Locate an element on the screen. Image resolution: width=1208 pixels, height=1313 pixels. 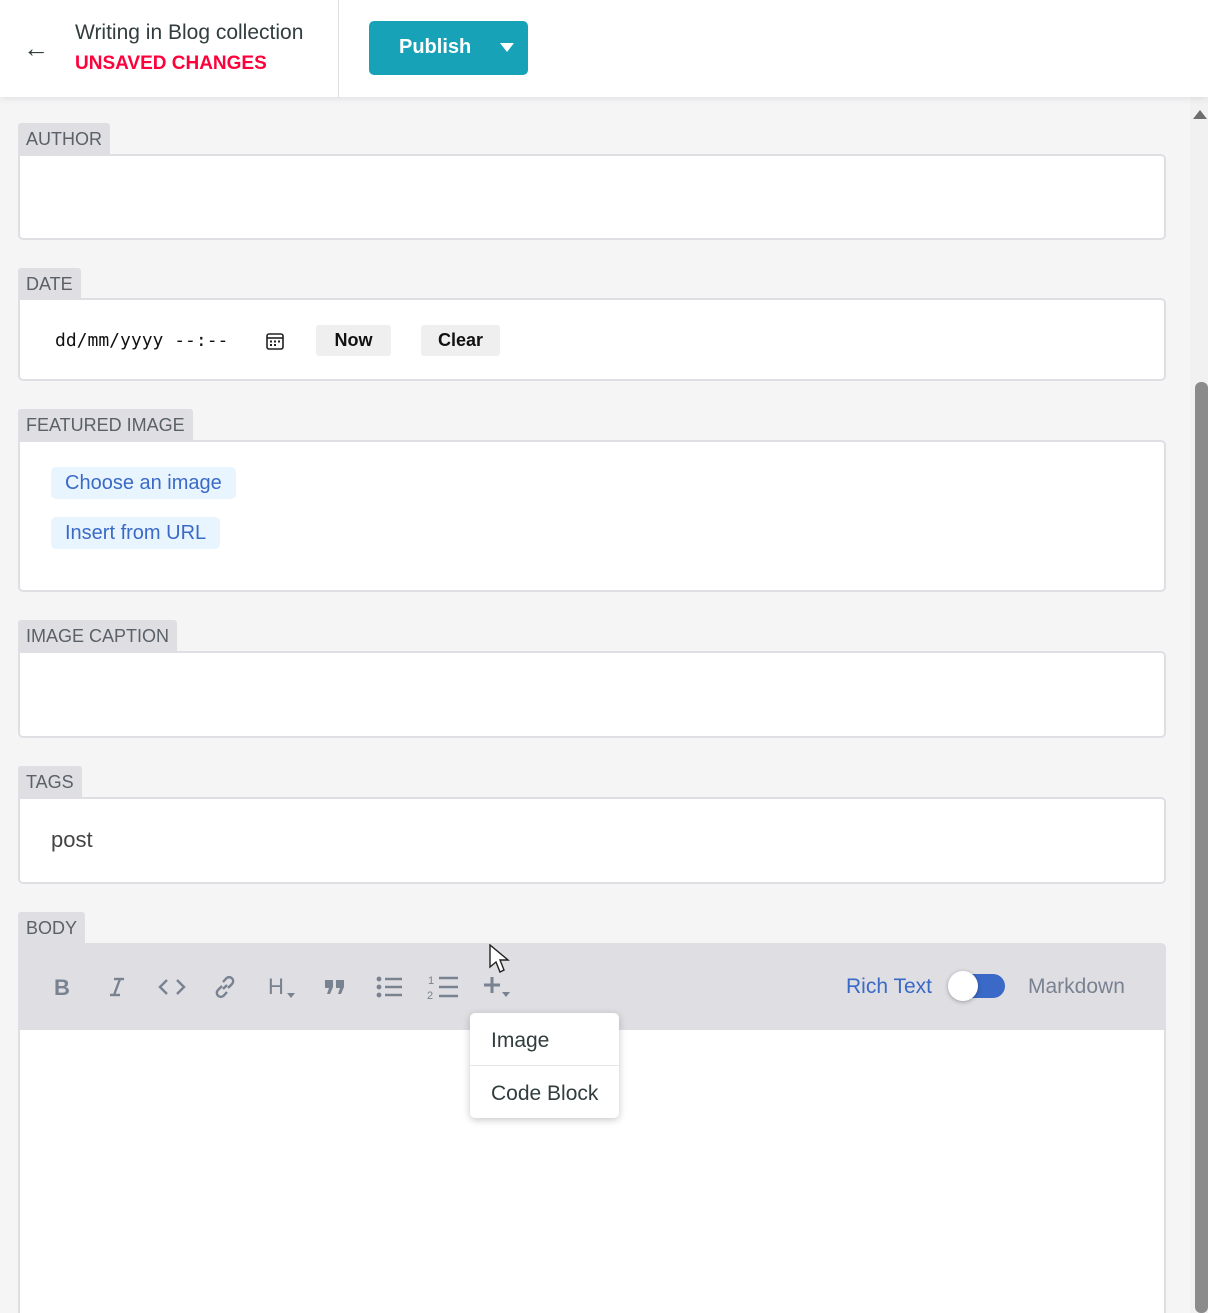
date-input: dd/mm/yyyy --:-- is located at coordinates (141, 340).